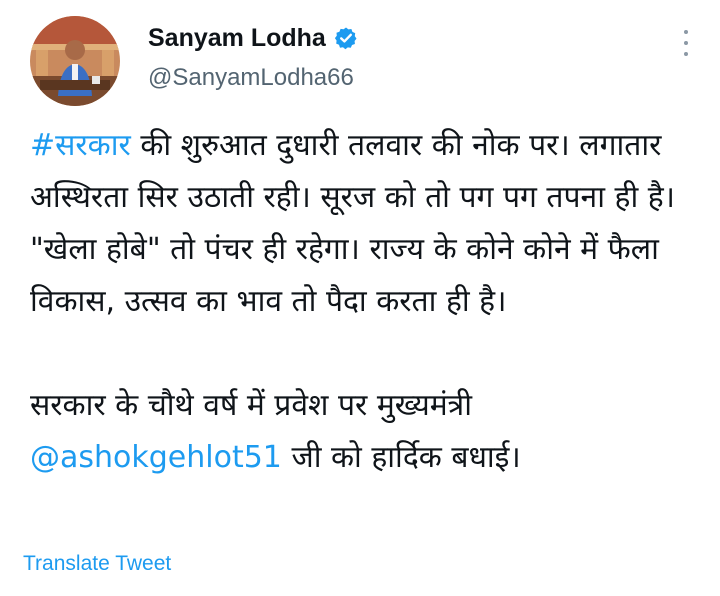 Image resolution: width=720 pixels, height=596 pixels. I want to click on translate-tweet-link: Translate Tweet, so click(97, 564).